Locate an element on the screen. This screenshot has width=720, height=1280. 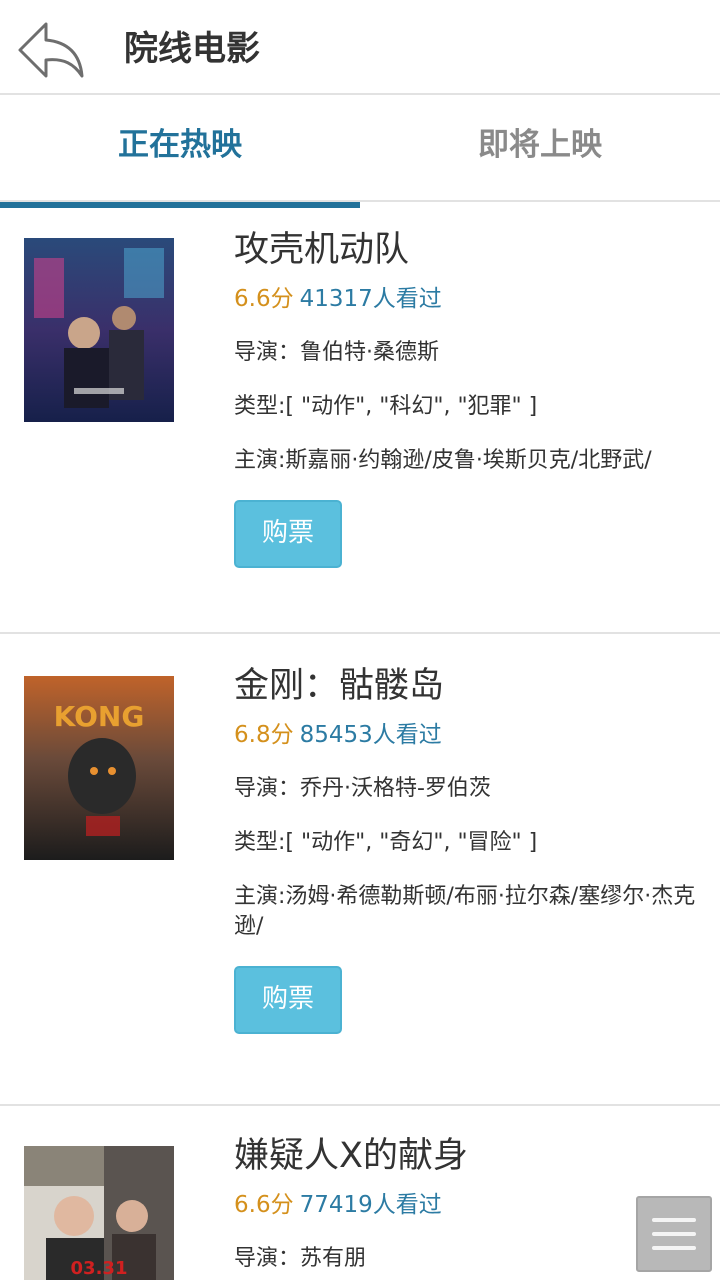
movie-director: 导演：乔丹·沃格特-罗伯茨 is located at coordinates (362, 788).